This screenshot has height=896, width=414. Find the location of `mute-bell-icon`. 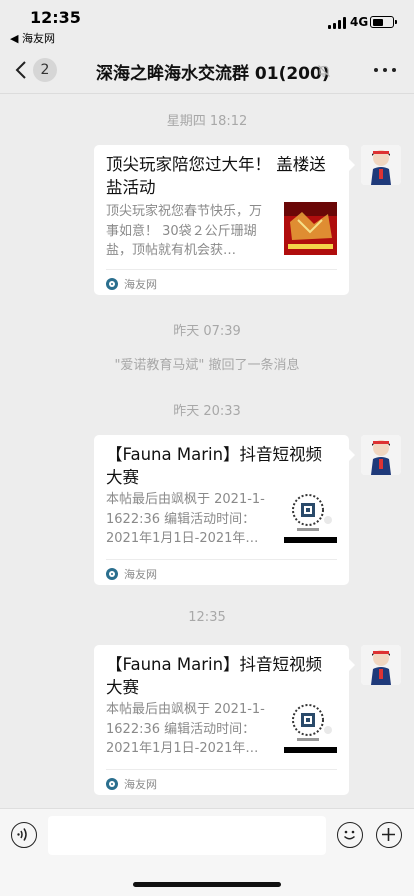

mute-bell-icon is located at coordinates (324, 72).